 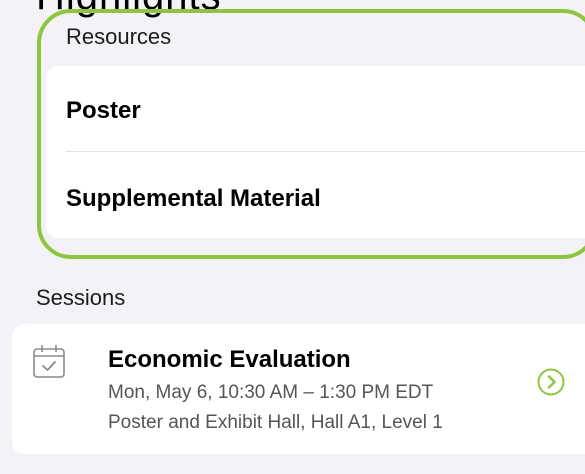 I want to click on divider, so click(x=325, y=151).